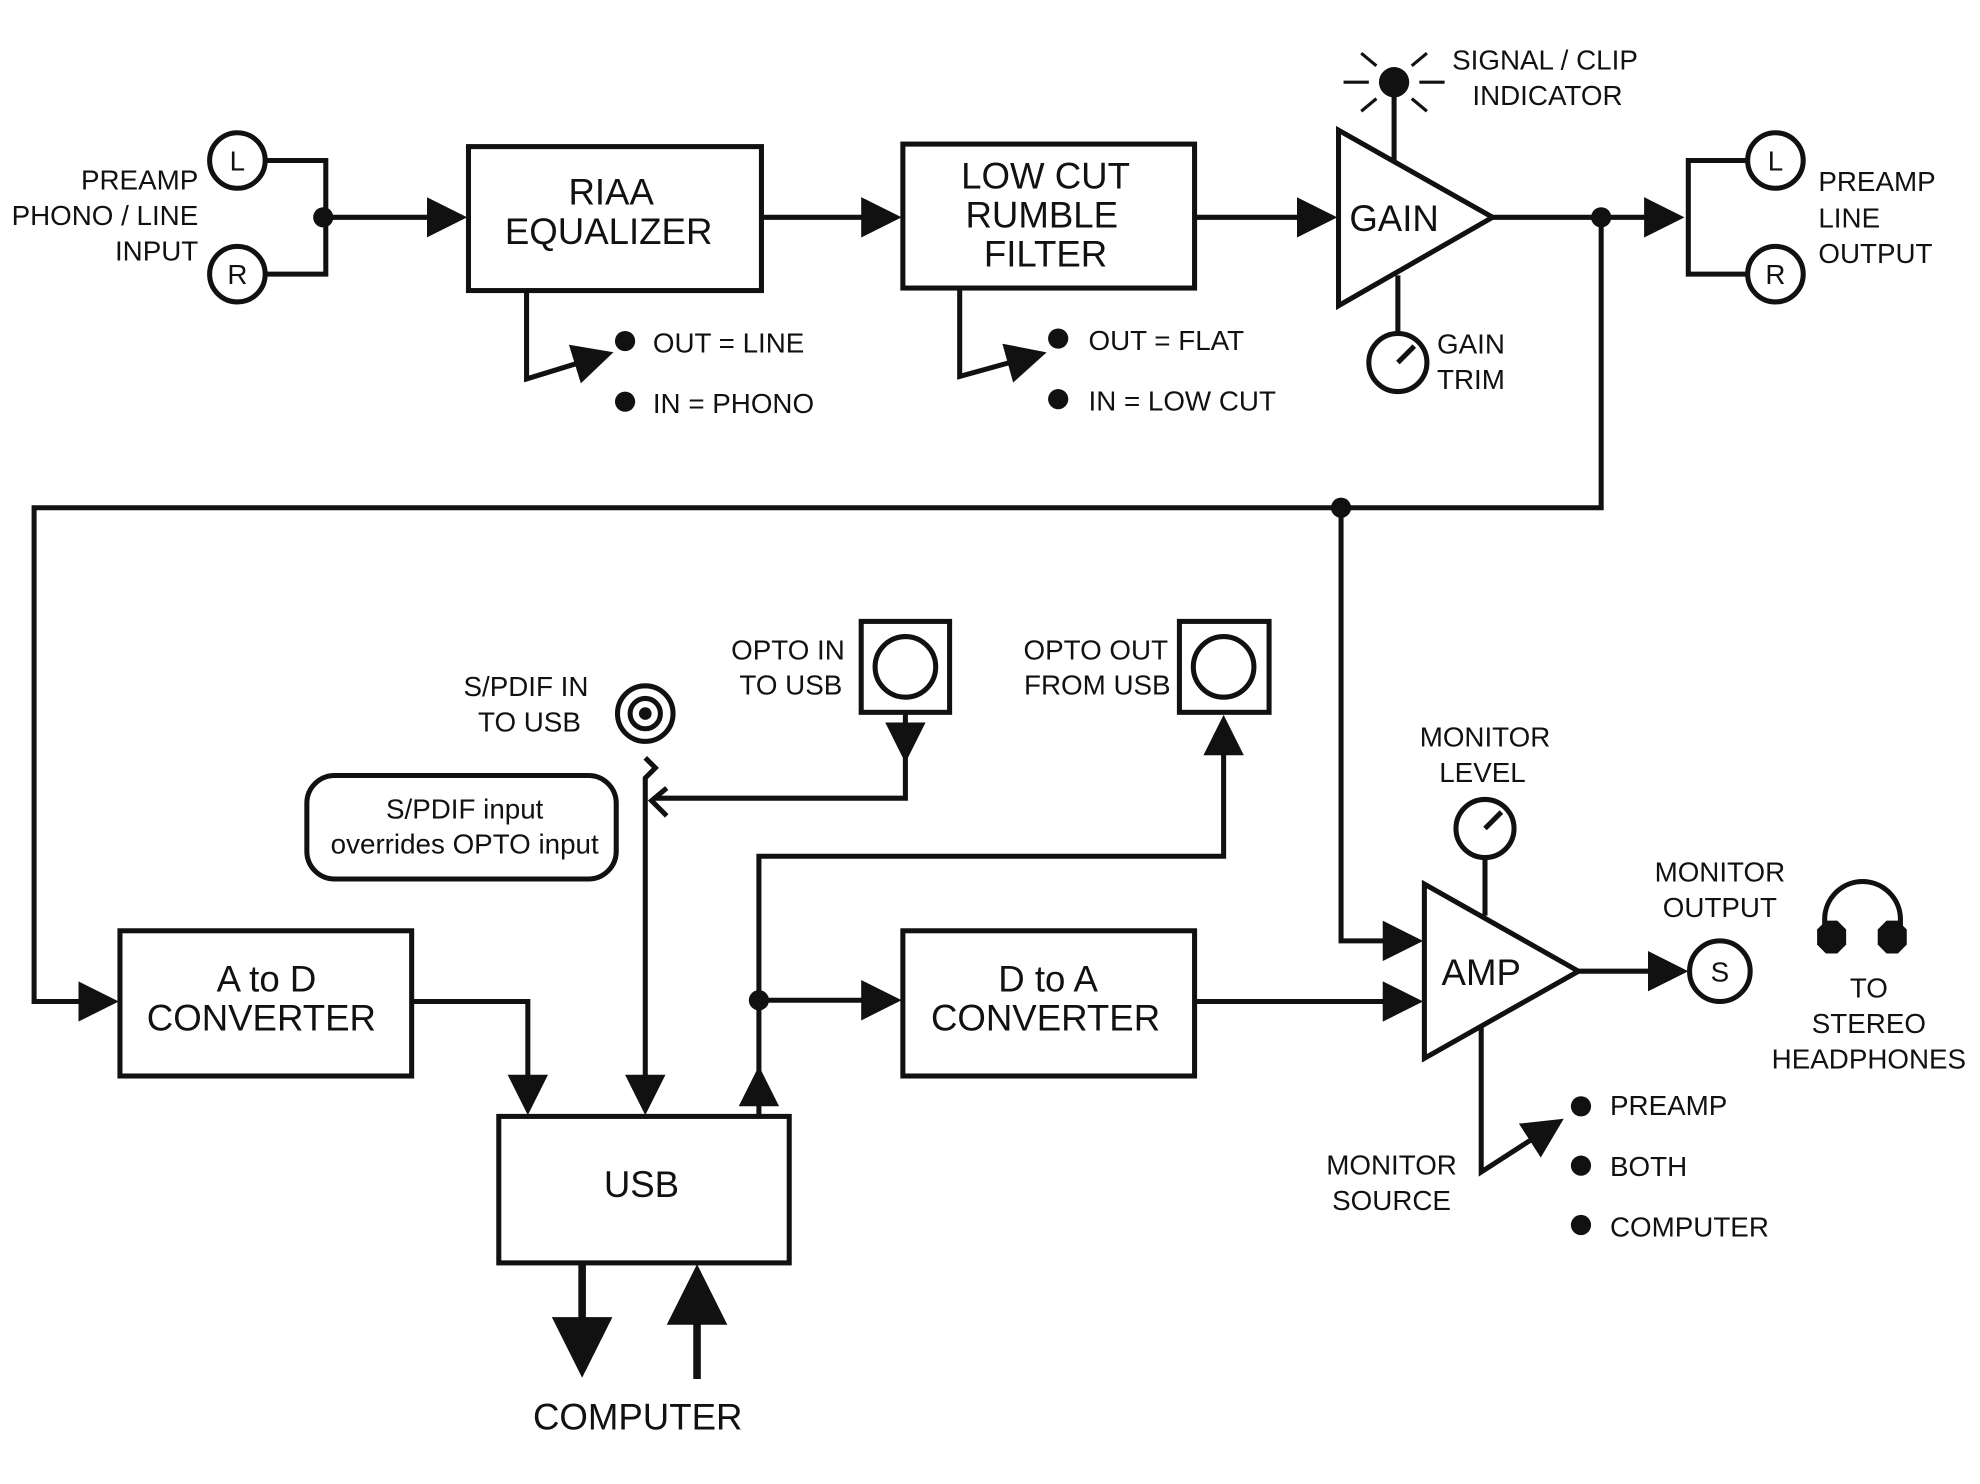 This screenshot has height=1484, width=1980. Describe the element at coordinates (139, 180) in the screenshot. I see `input-label: PREAMP` at that location.